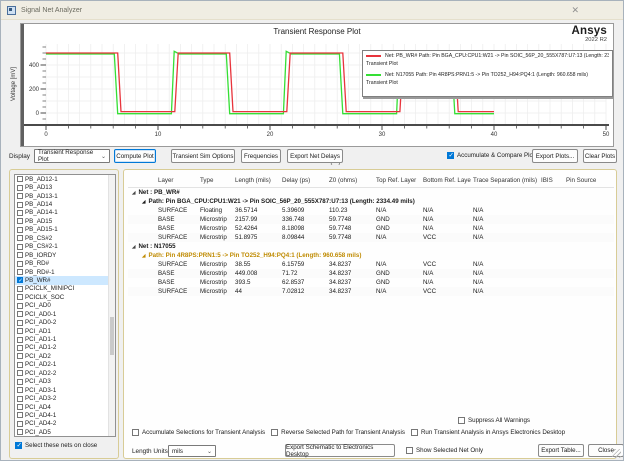 The height and width of the screenshot is (461, 624). What do you see at coordinates (65, 398) in the screenshot?
I see `net-list-item: PCI_AD3-2` at bounding box center [65, 398].